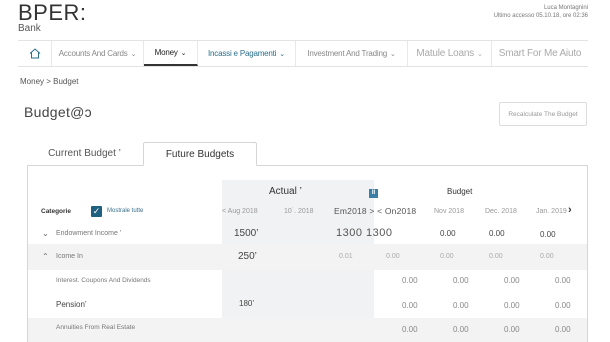 The image size is (610, 342). What do you see at coordinates (56, 211) in the screenshot?
I see `categories-label: Categorie` at bounding box center [56, 211].